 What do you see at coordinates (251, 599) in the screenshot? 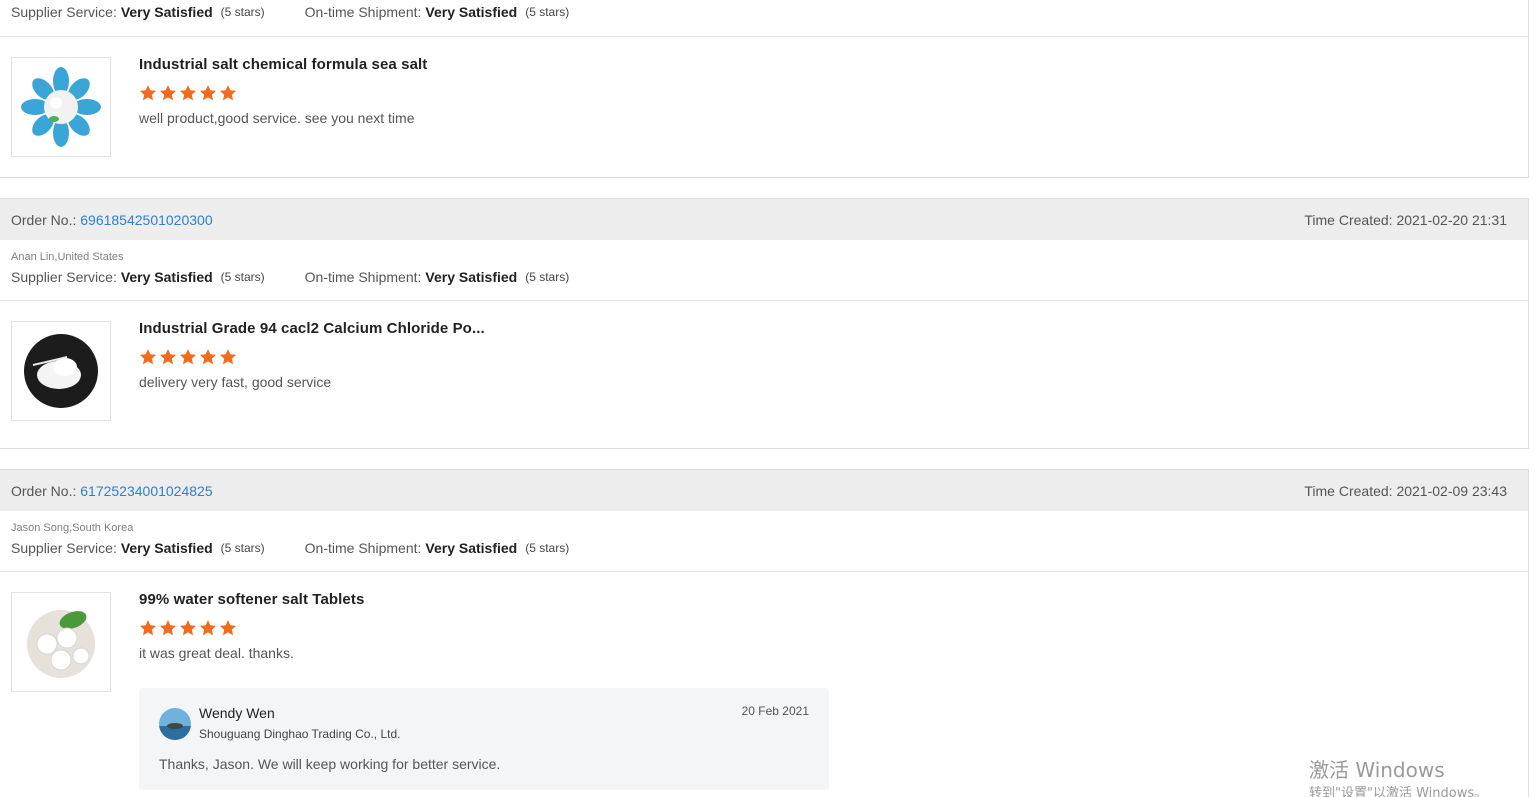
I see `product-name: 99% water softener salt Tablets` at bounding box center [251, 599].